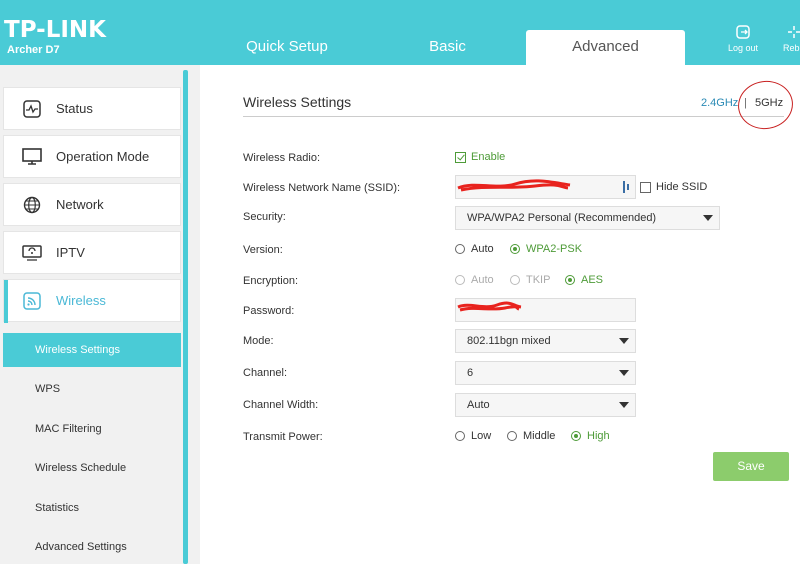 The image size is (800, 564). Describe the element at coordinates (264, 217) in the screenshot. I see `security-label: Security:` at that location.